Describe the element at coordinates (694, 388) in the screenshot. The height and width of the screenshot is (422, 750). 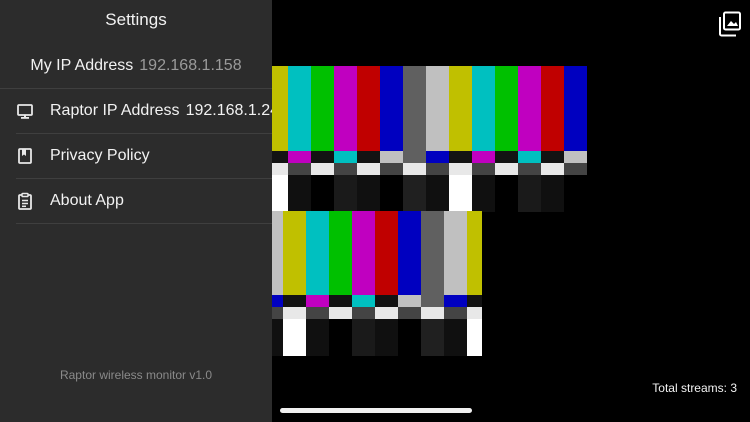
I see `total-streams: Total streams: 3` at that location.